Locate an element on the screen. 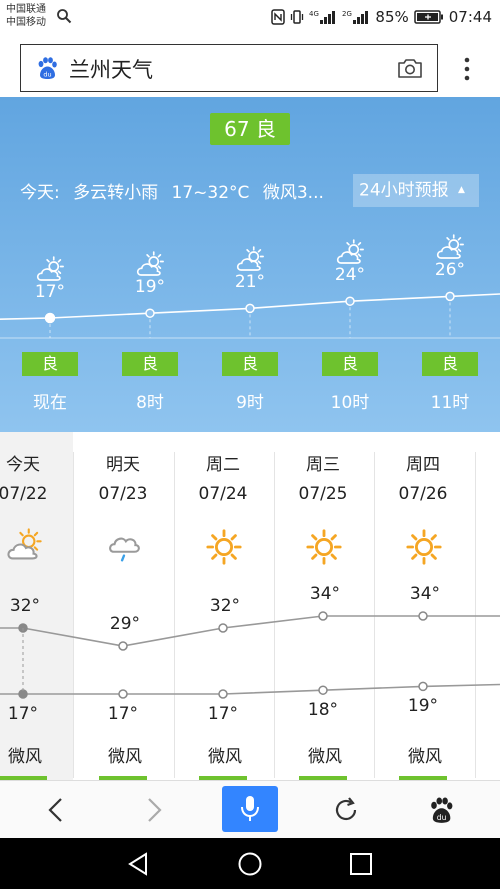 Image resolution: width=500 pixels, height=889 pixels. partly-cloudy-icon is located at coordinates (24, 544).